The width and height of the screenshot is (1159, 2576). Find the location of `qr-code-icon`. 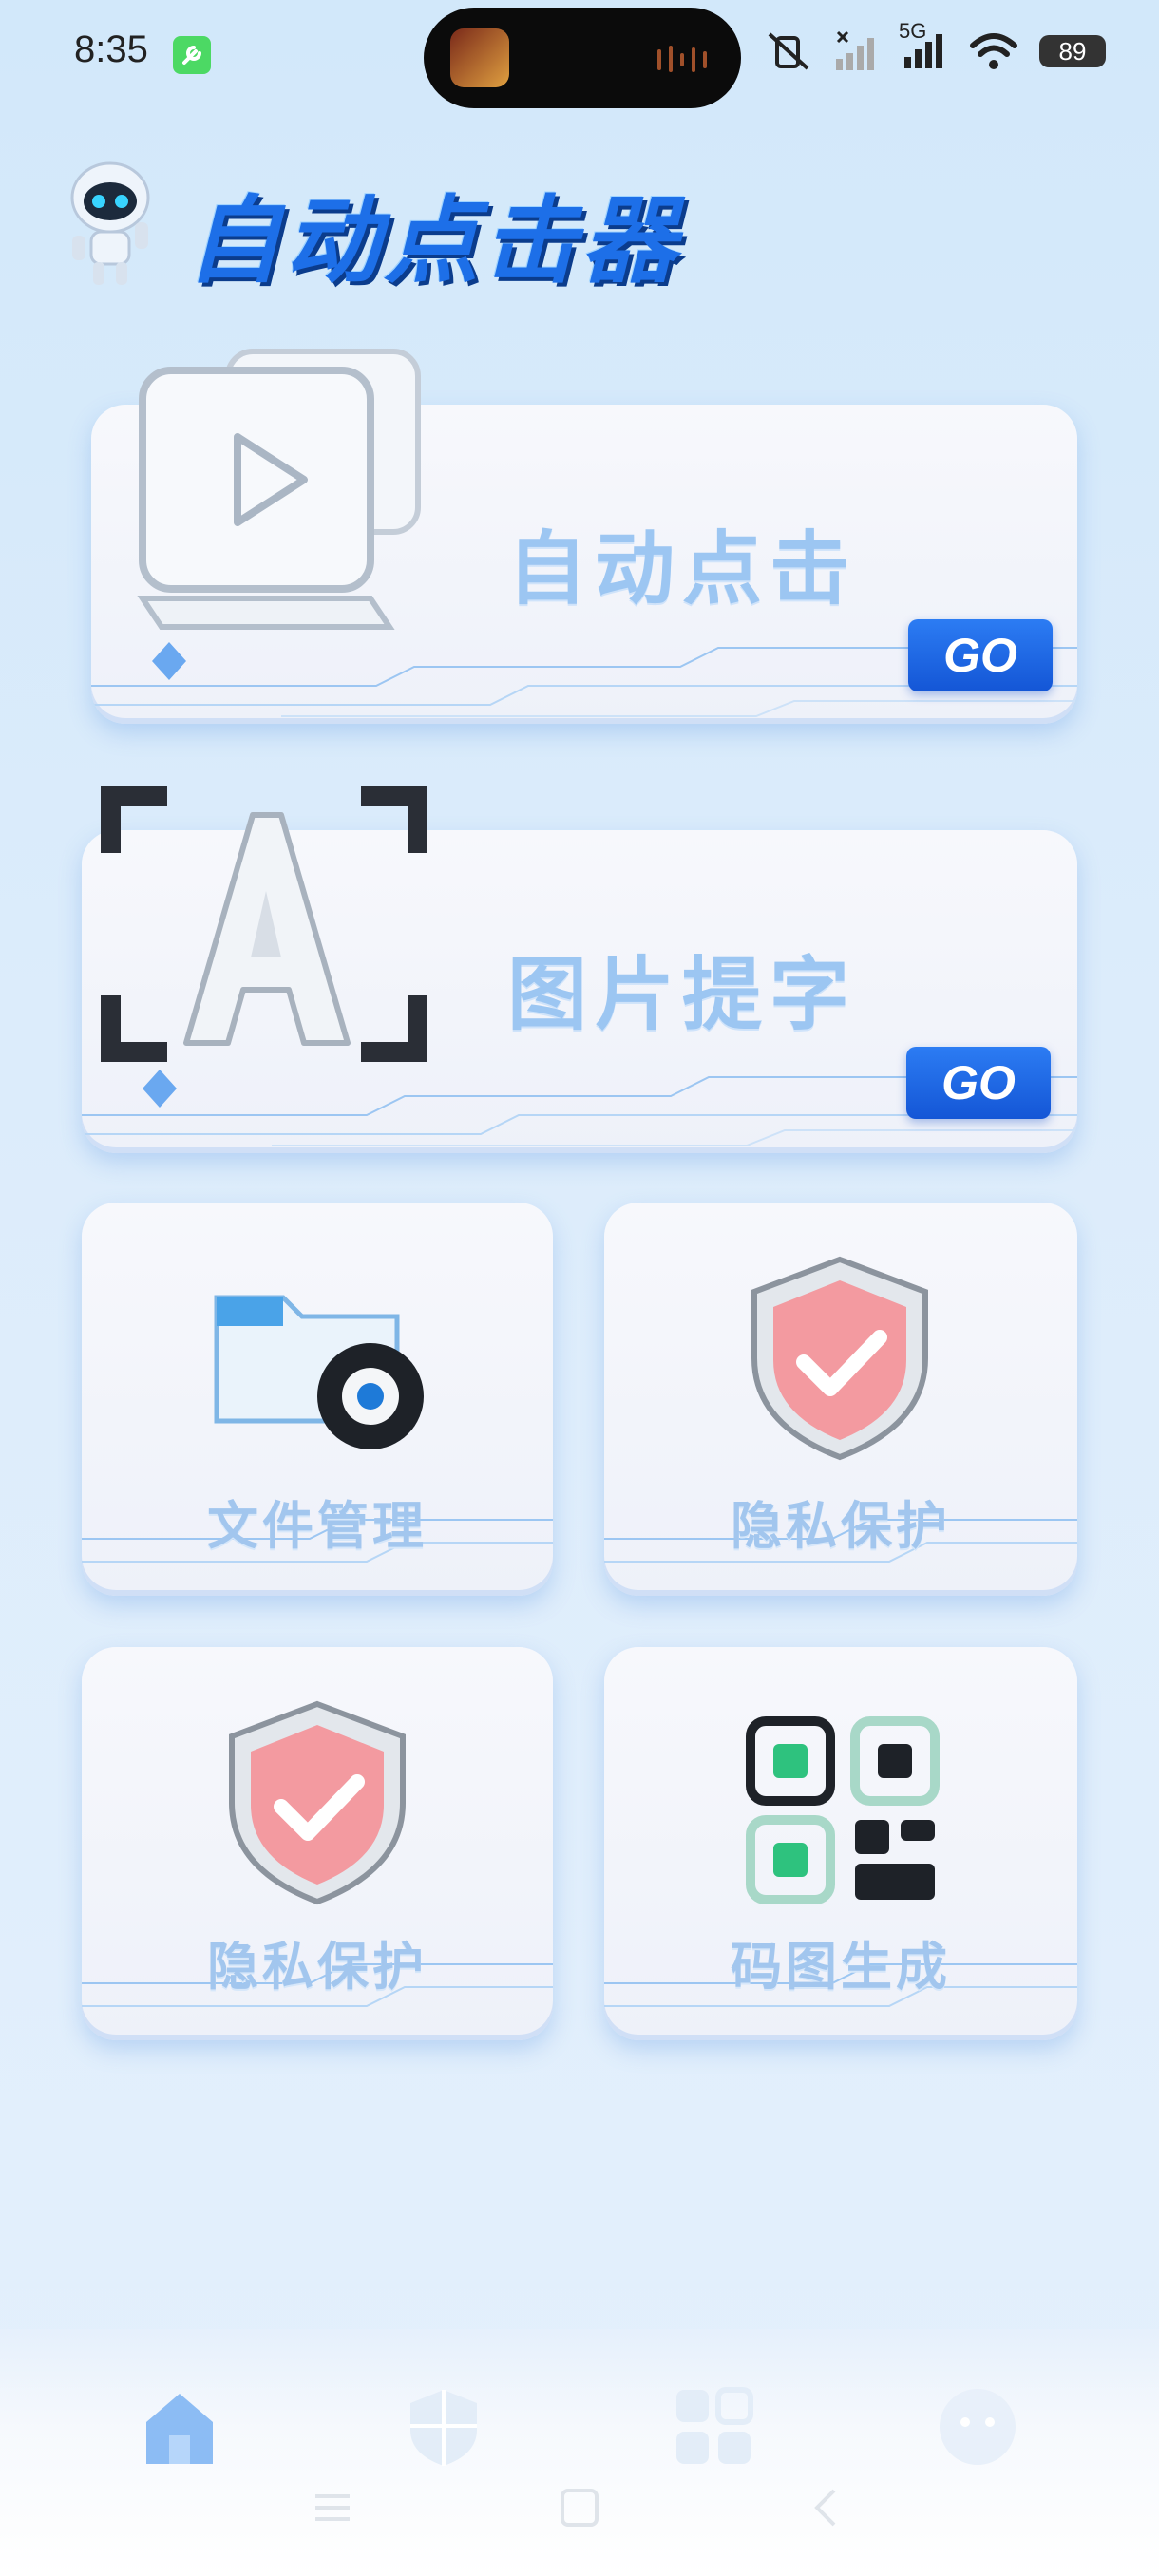

qr-code-icon is located at coordinates (843, 1810).